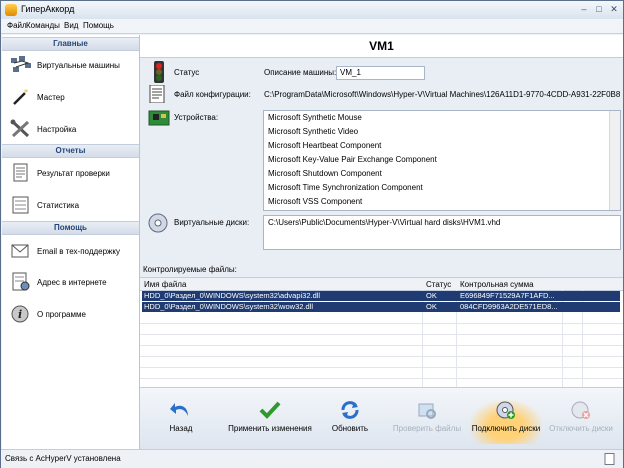  I want to click on sidebar-item-email-support: Email в тех-поддержку, so click(70, 251).